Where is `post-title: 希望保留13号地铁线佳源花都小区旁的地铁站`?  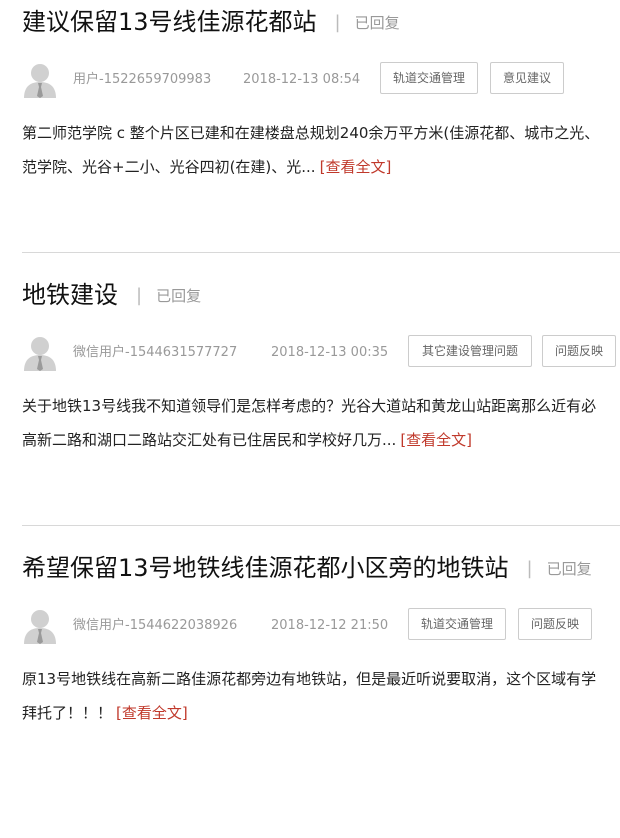 post-title: 希望保留13号地铁线佳源花都小区旁的地铁站 is located at coordinates (265, 568).